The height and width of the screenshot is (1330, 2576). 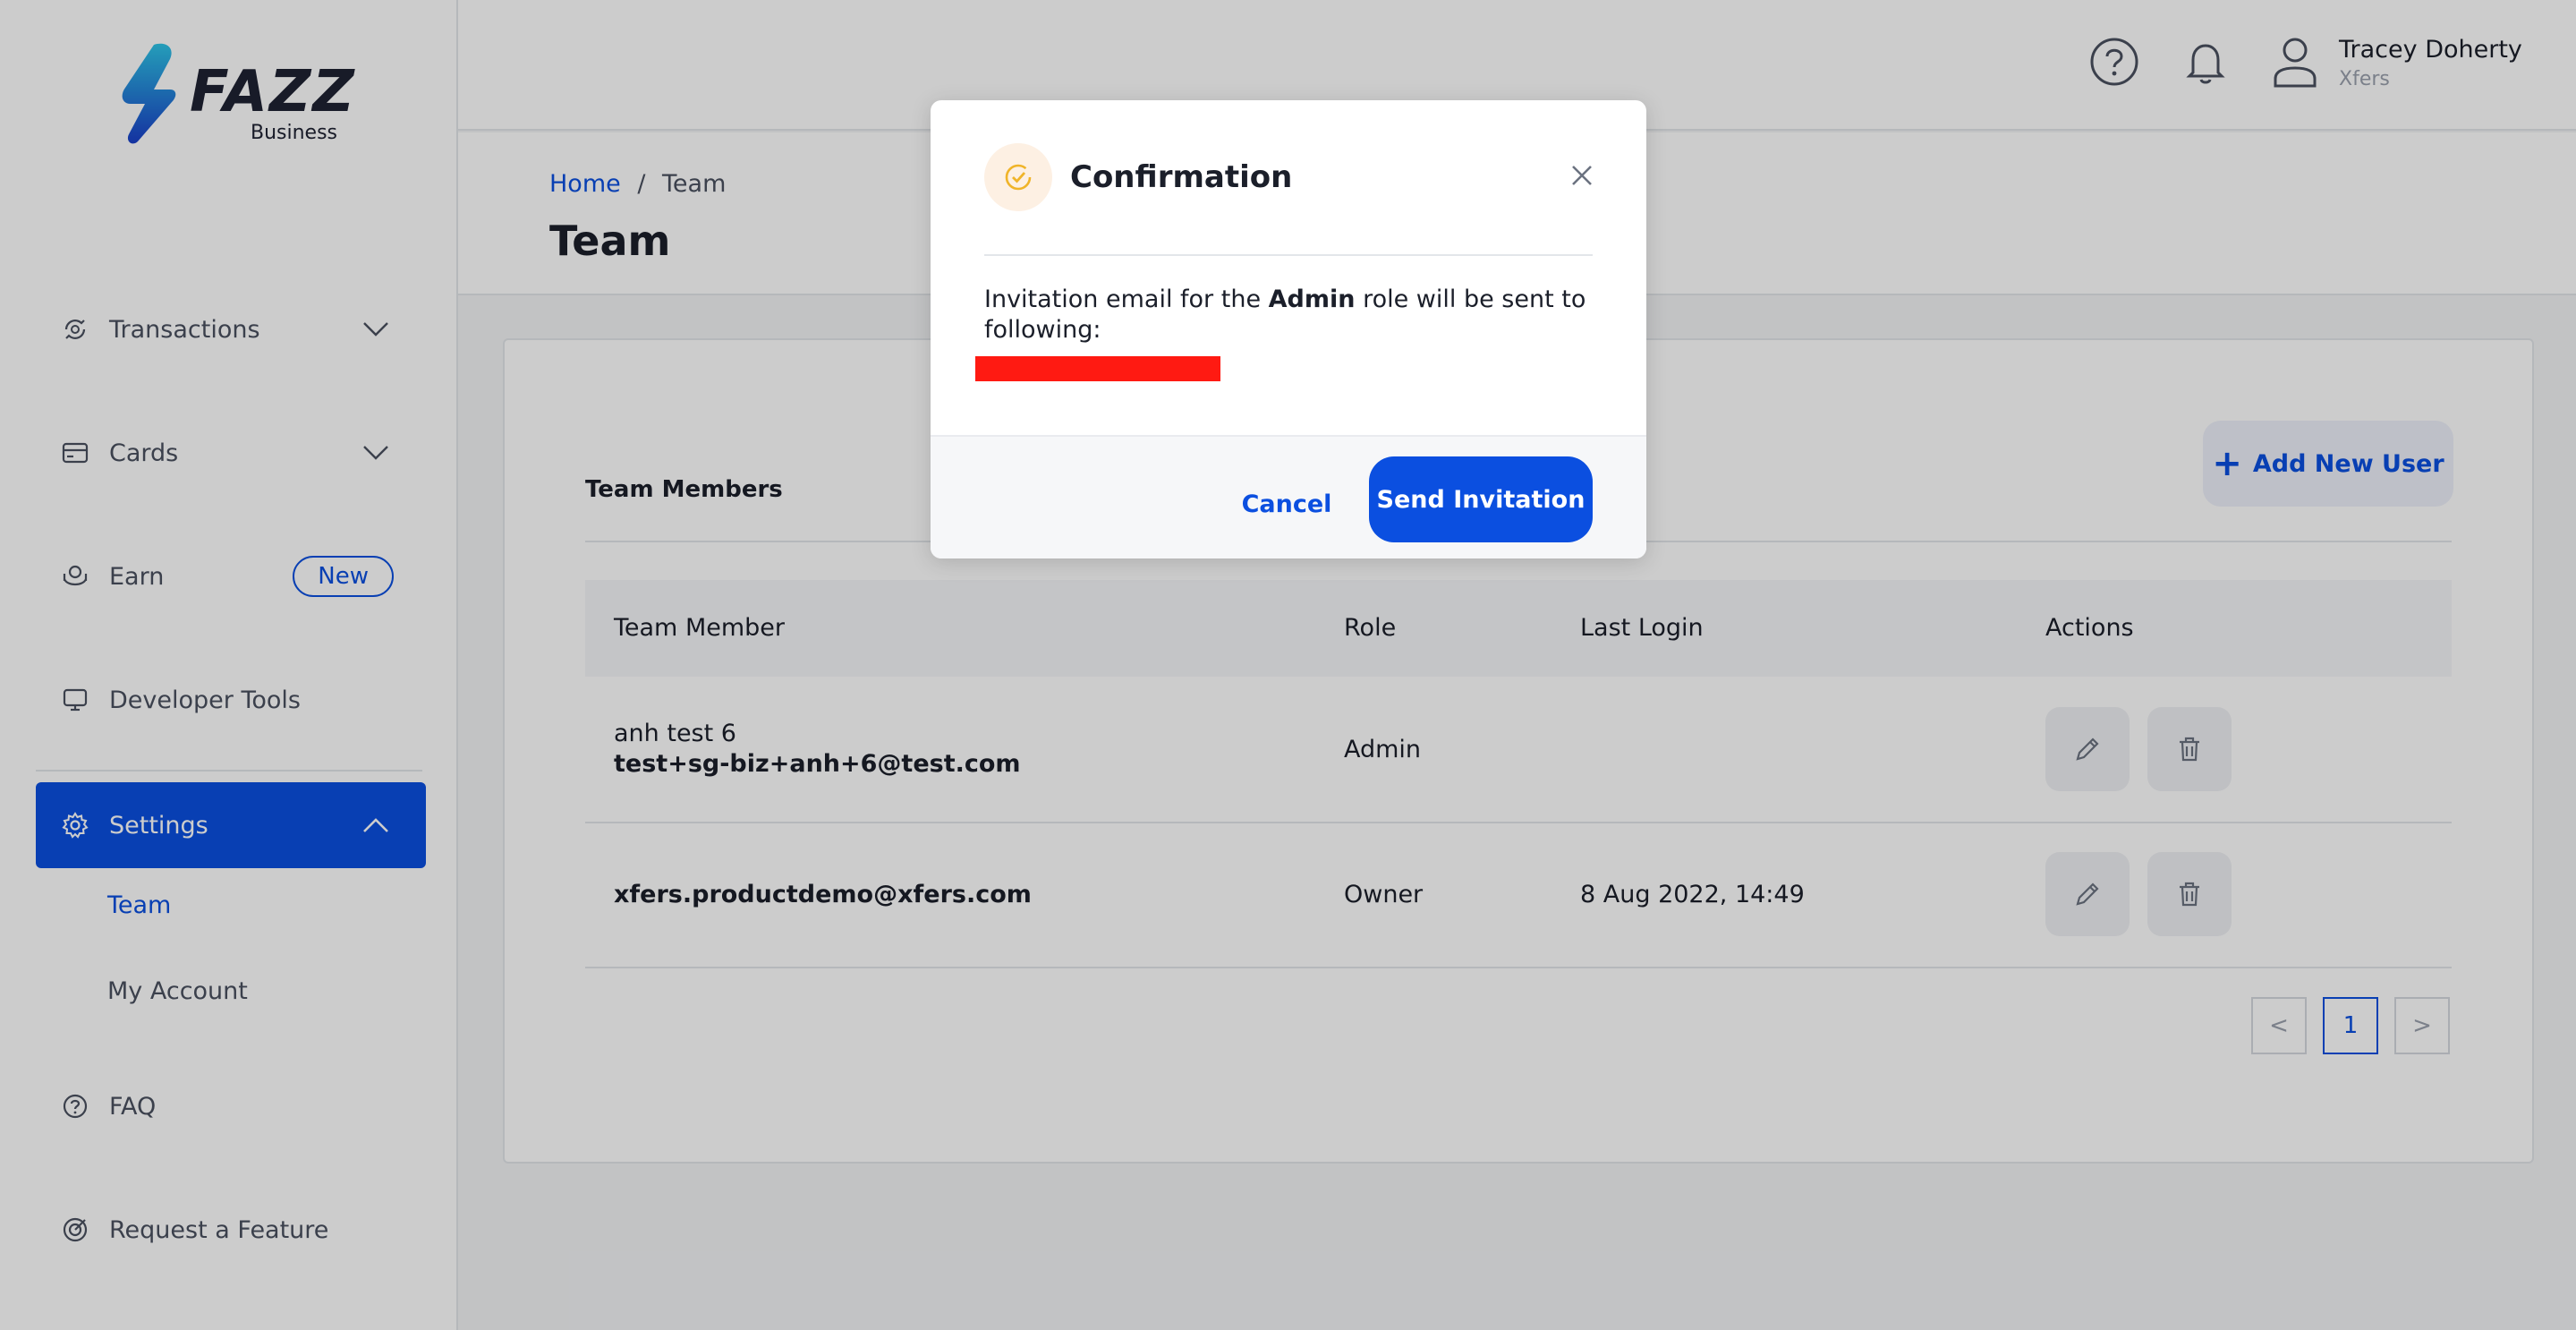 What do you see at coordinates (1581, 176) in the screenshot?
I see `close-icon` at bounding box center [1581, 176].